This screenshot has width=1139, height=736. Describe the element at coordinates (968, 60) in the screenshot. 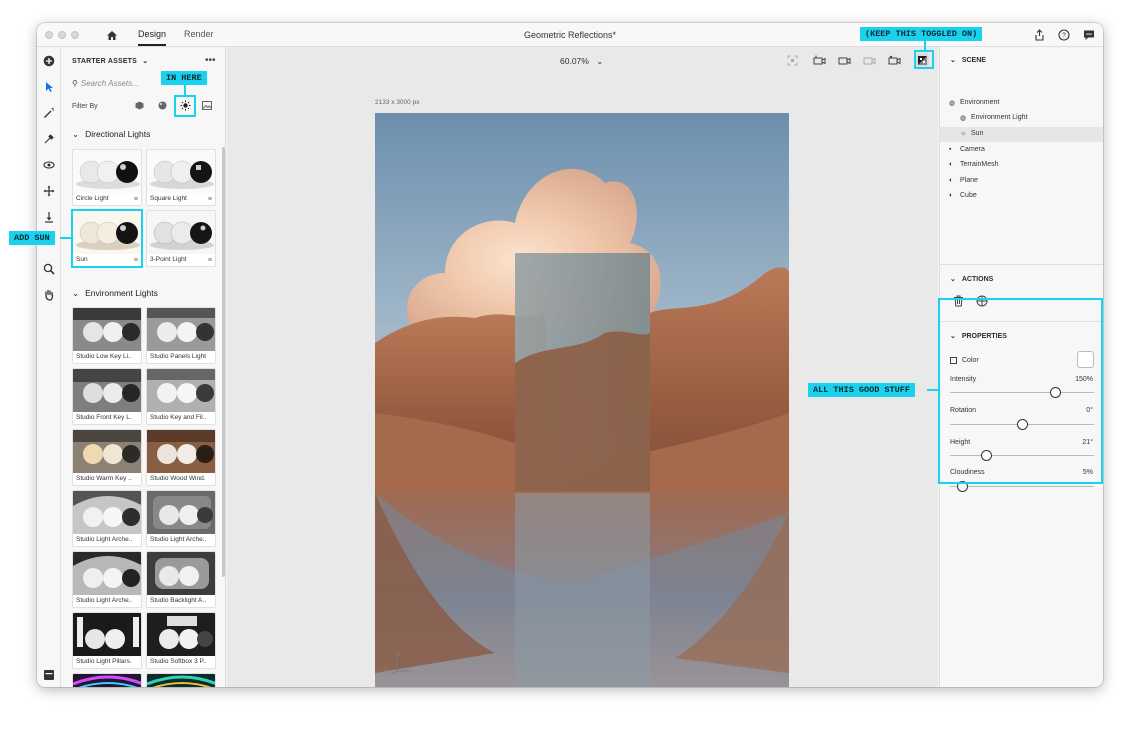

I see `scene-header: ⌄ SCENE` at that location.